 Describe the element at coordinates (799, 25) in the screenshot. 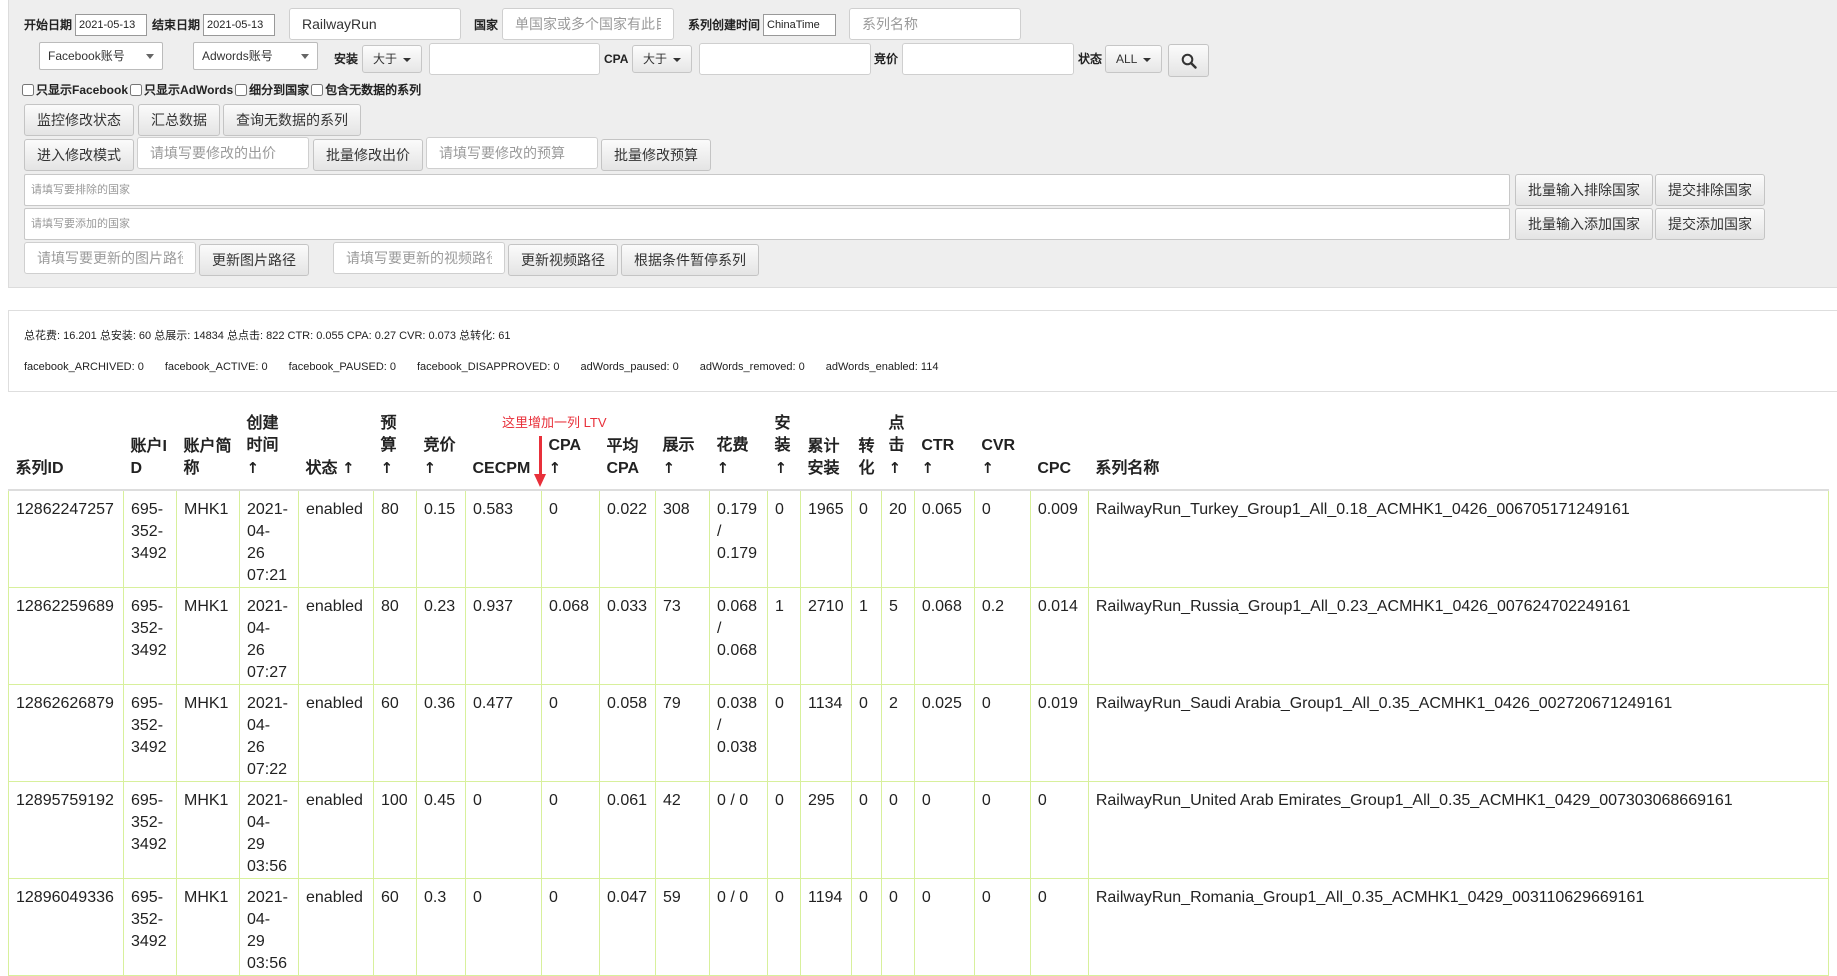

I see `created-time-input` at that location.